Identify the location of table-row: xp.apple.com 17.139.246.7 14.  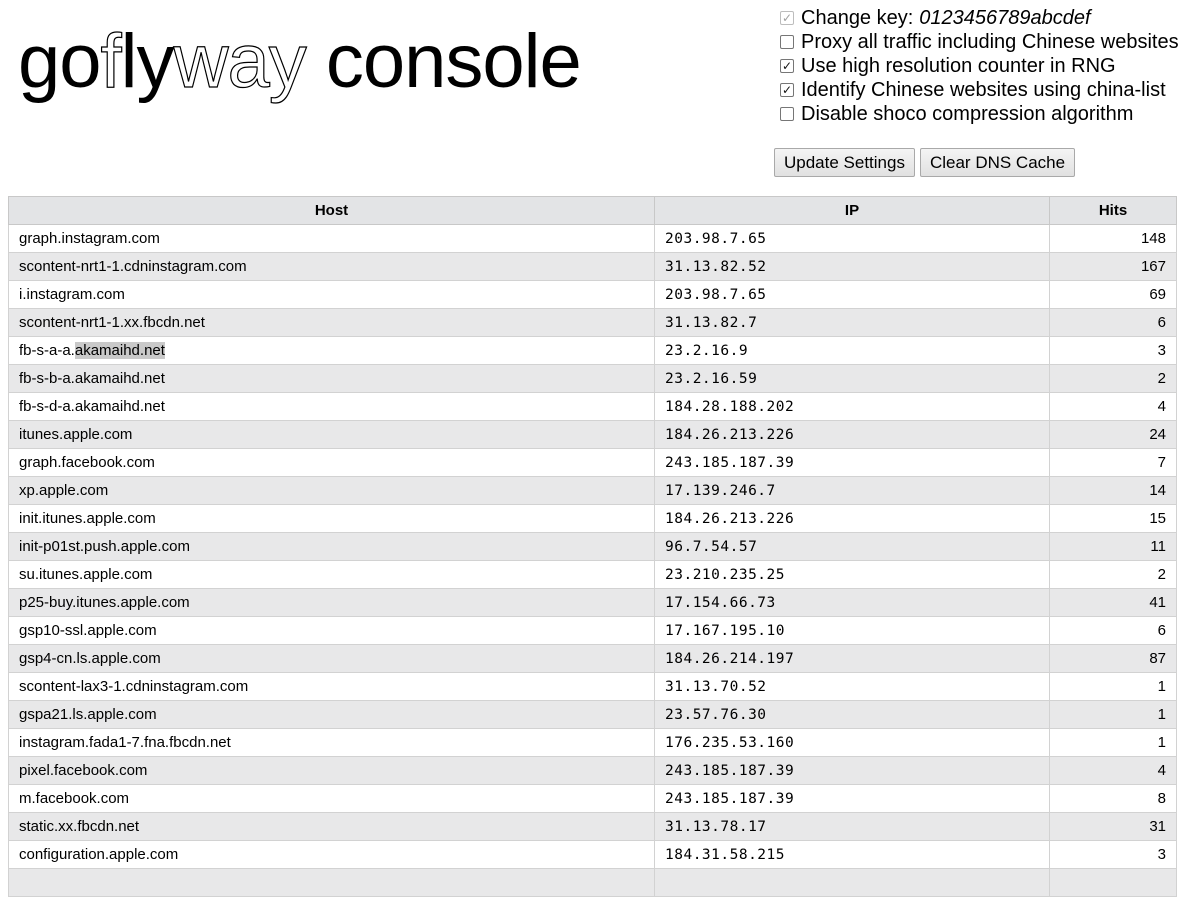
(592, 490).